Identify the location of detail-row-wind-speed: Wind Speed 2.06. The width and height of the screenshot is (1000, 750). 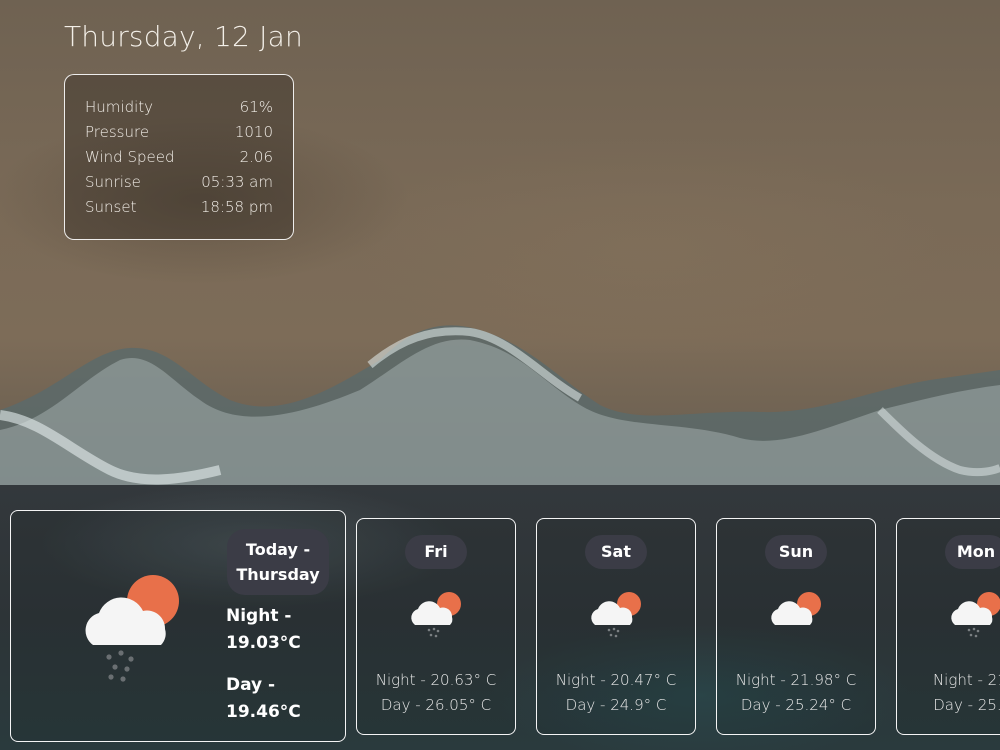
(179, 157).